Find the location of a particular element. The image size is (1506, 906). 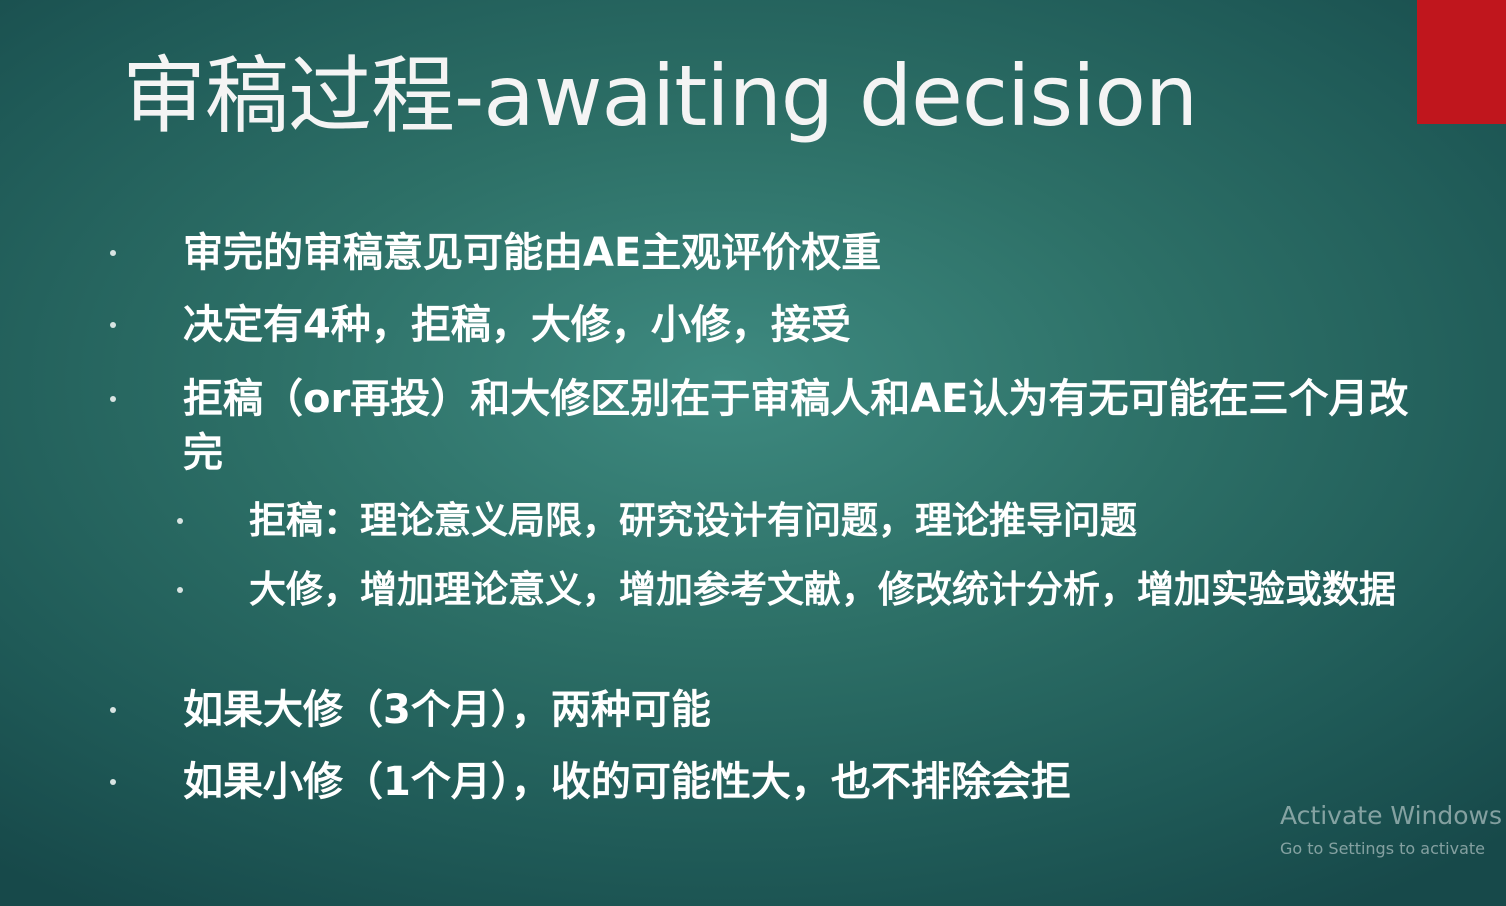

bullet-text: 决定有4种，拒稿，大修，小修，接受 is located at coordinates (517, 325).